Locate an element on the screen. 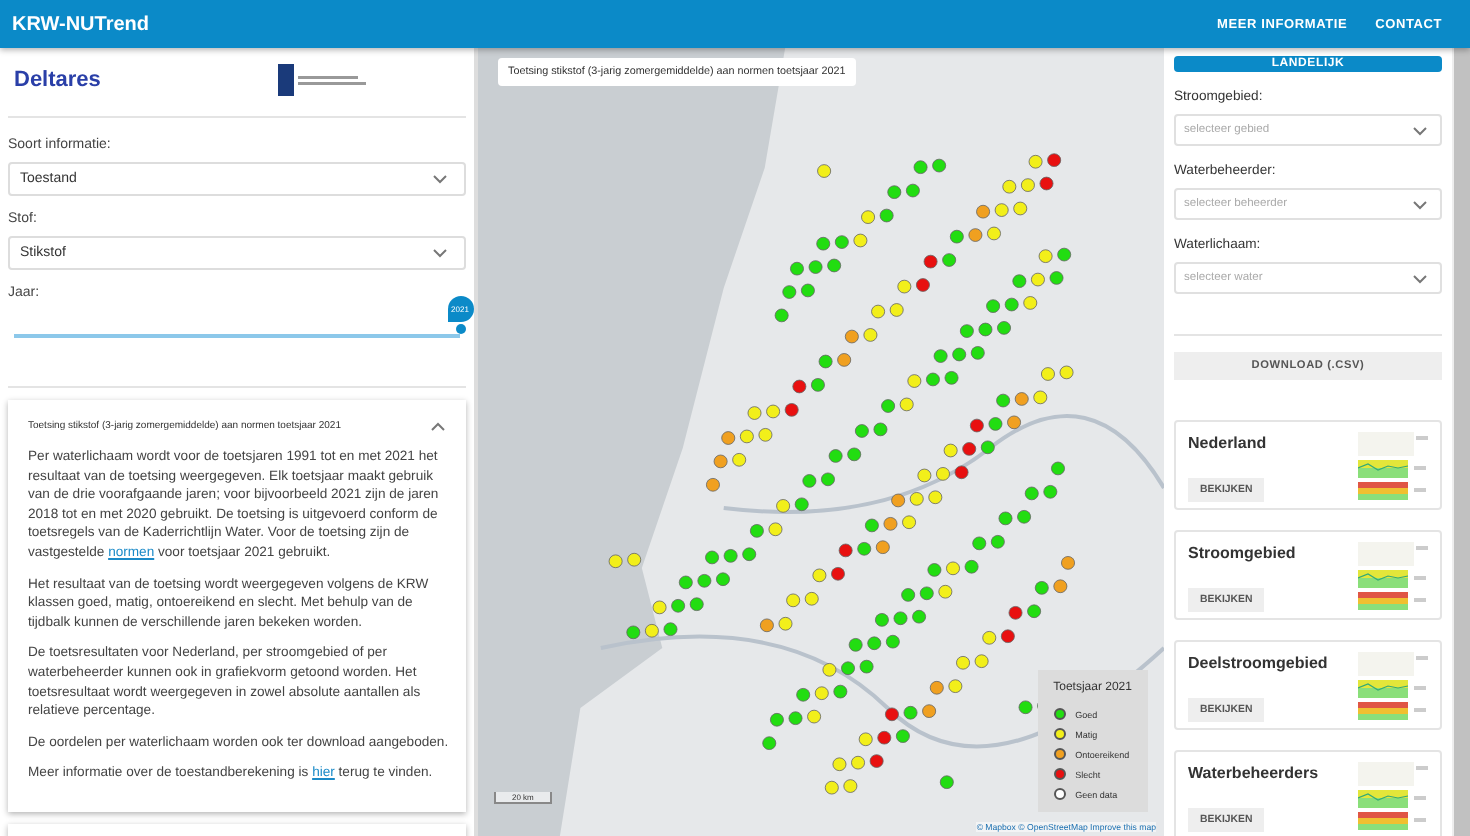 The image size is (1470, 836). card-title: Waterbeheerders is located at coordinates (1253, 773).